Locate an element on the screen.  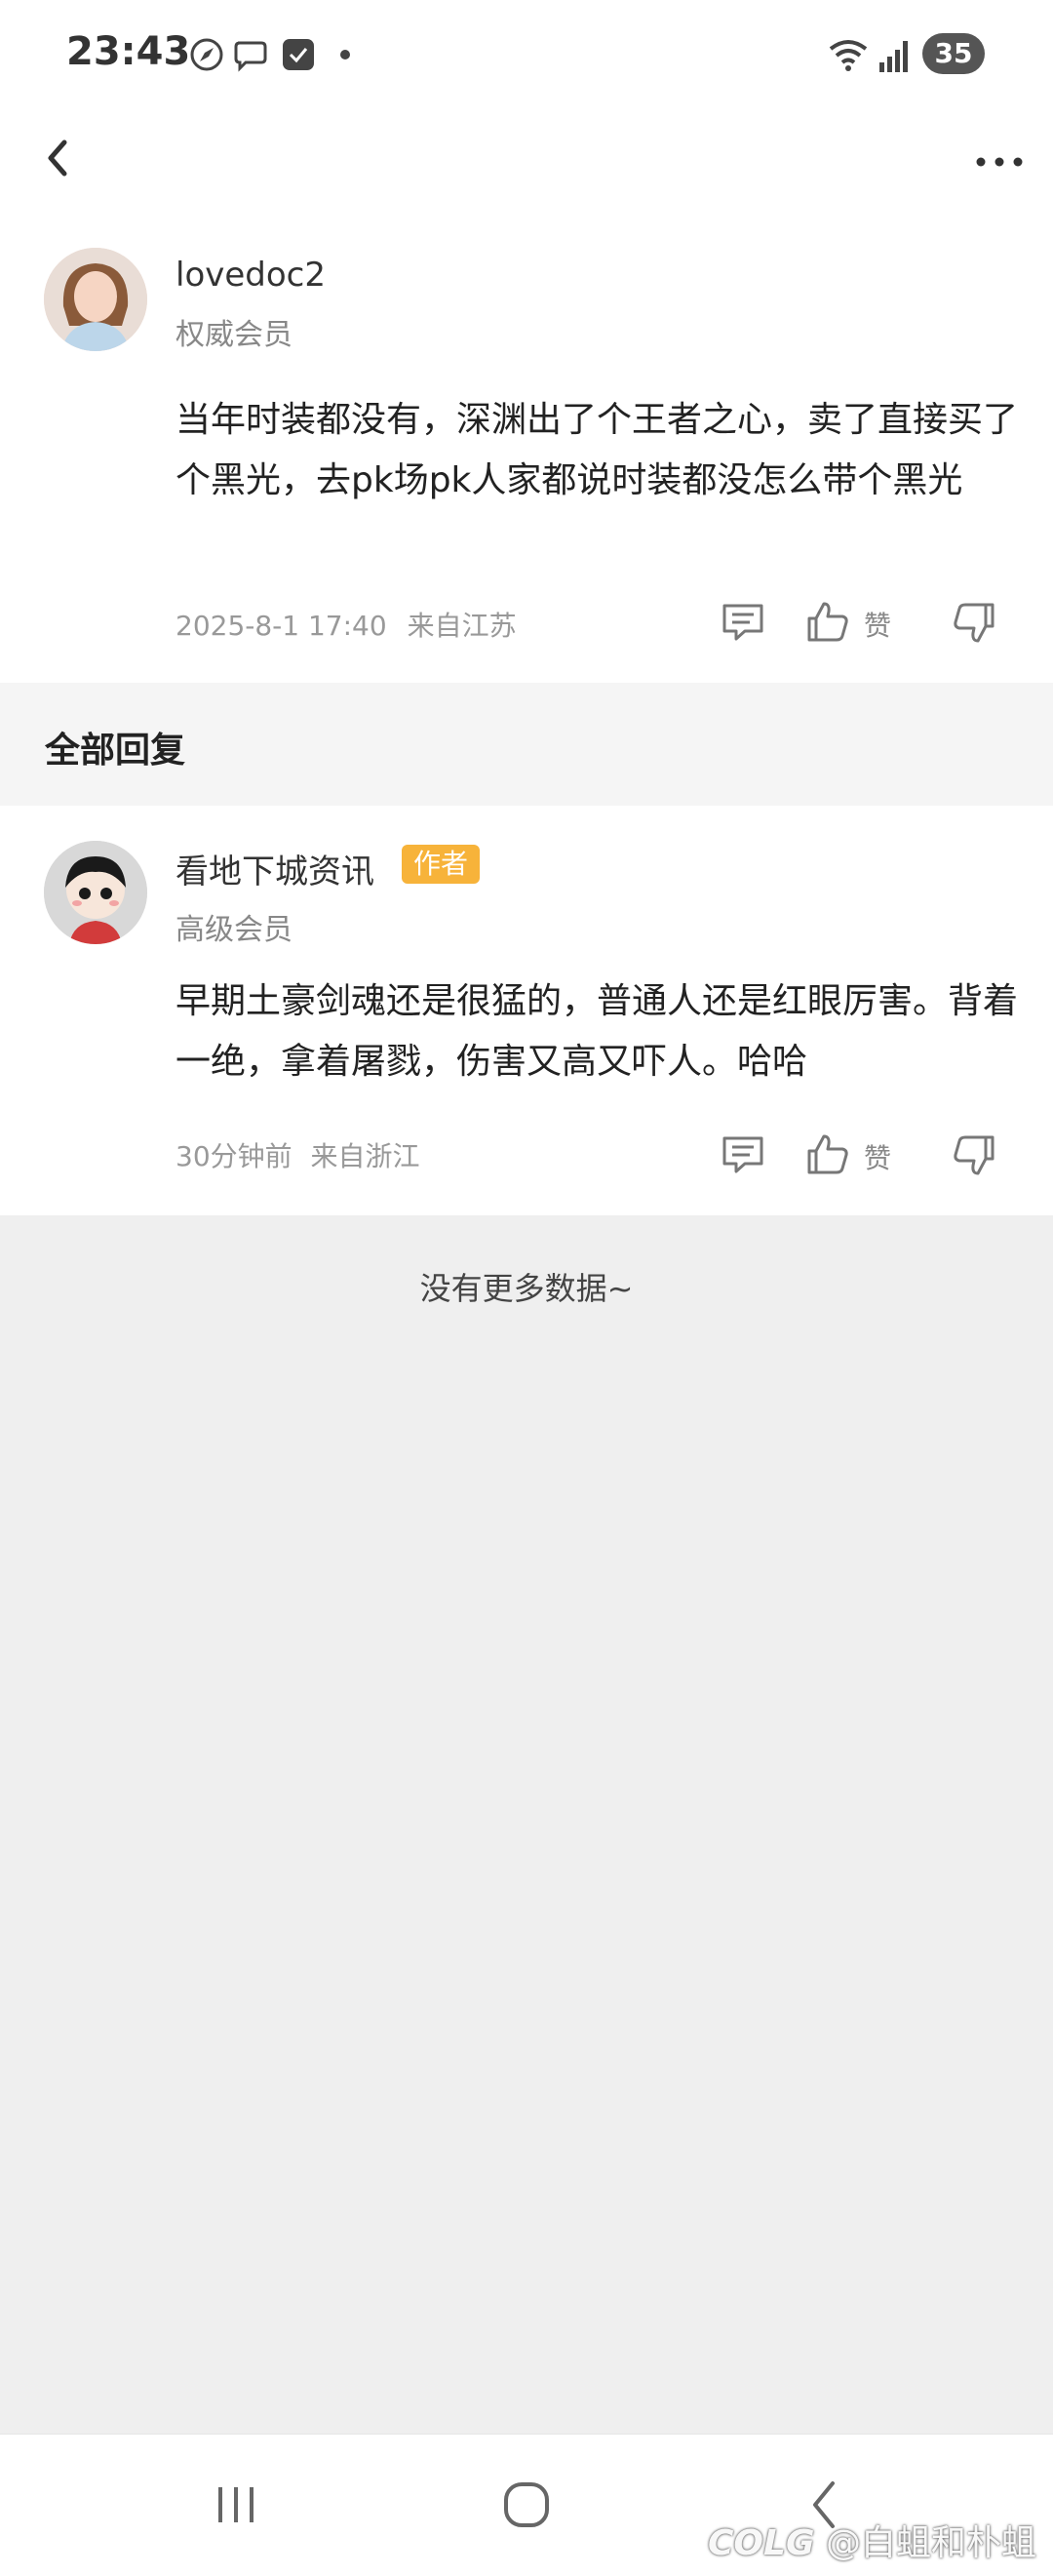
wifi-icon is located at coordinates (848, 55).